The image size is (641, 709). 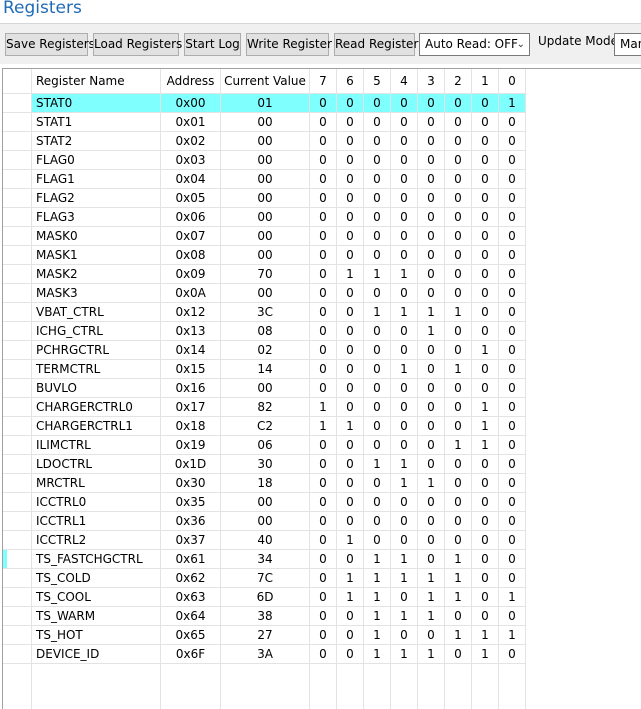 I want to click on table-row: BUVLO0x160000000000, so click(x=264, y=388).